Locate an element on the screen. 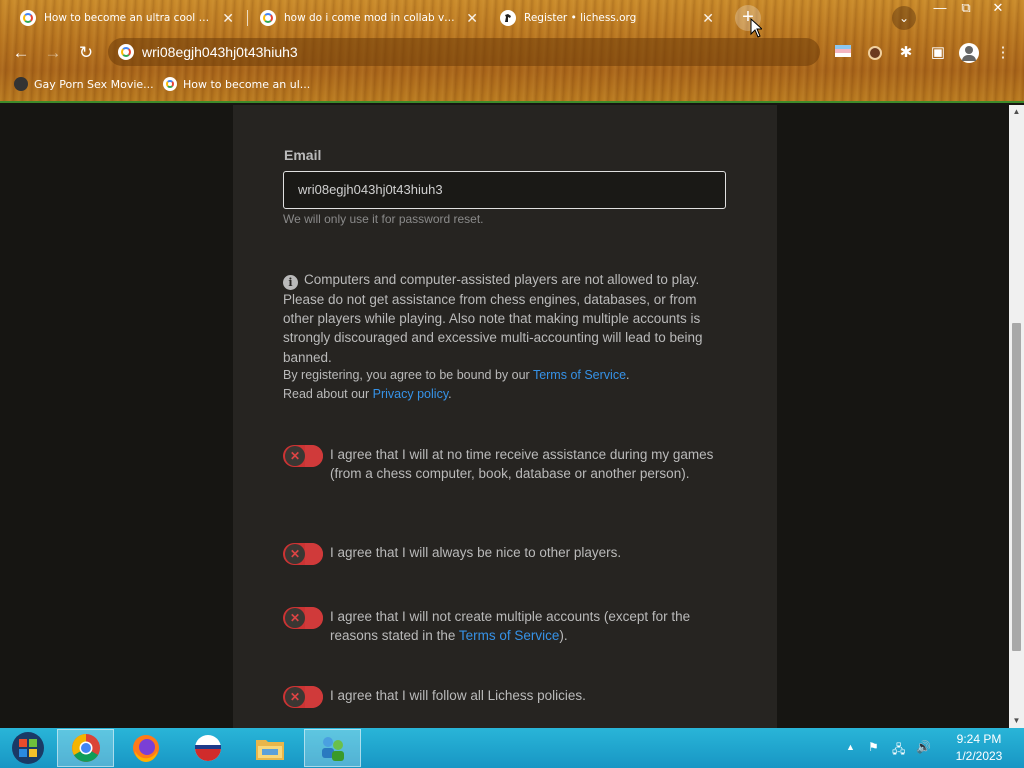 The image size is (1024, 768). taskbar-network-app is located at coordinates (332, 748).